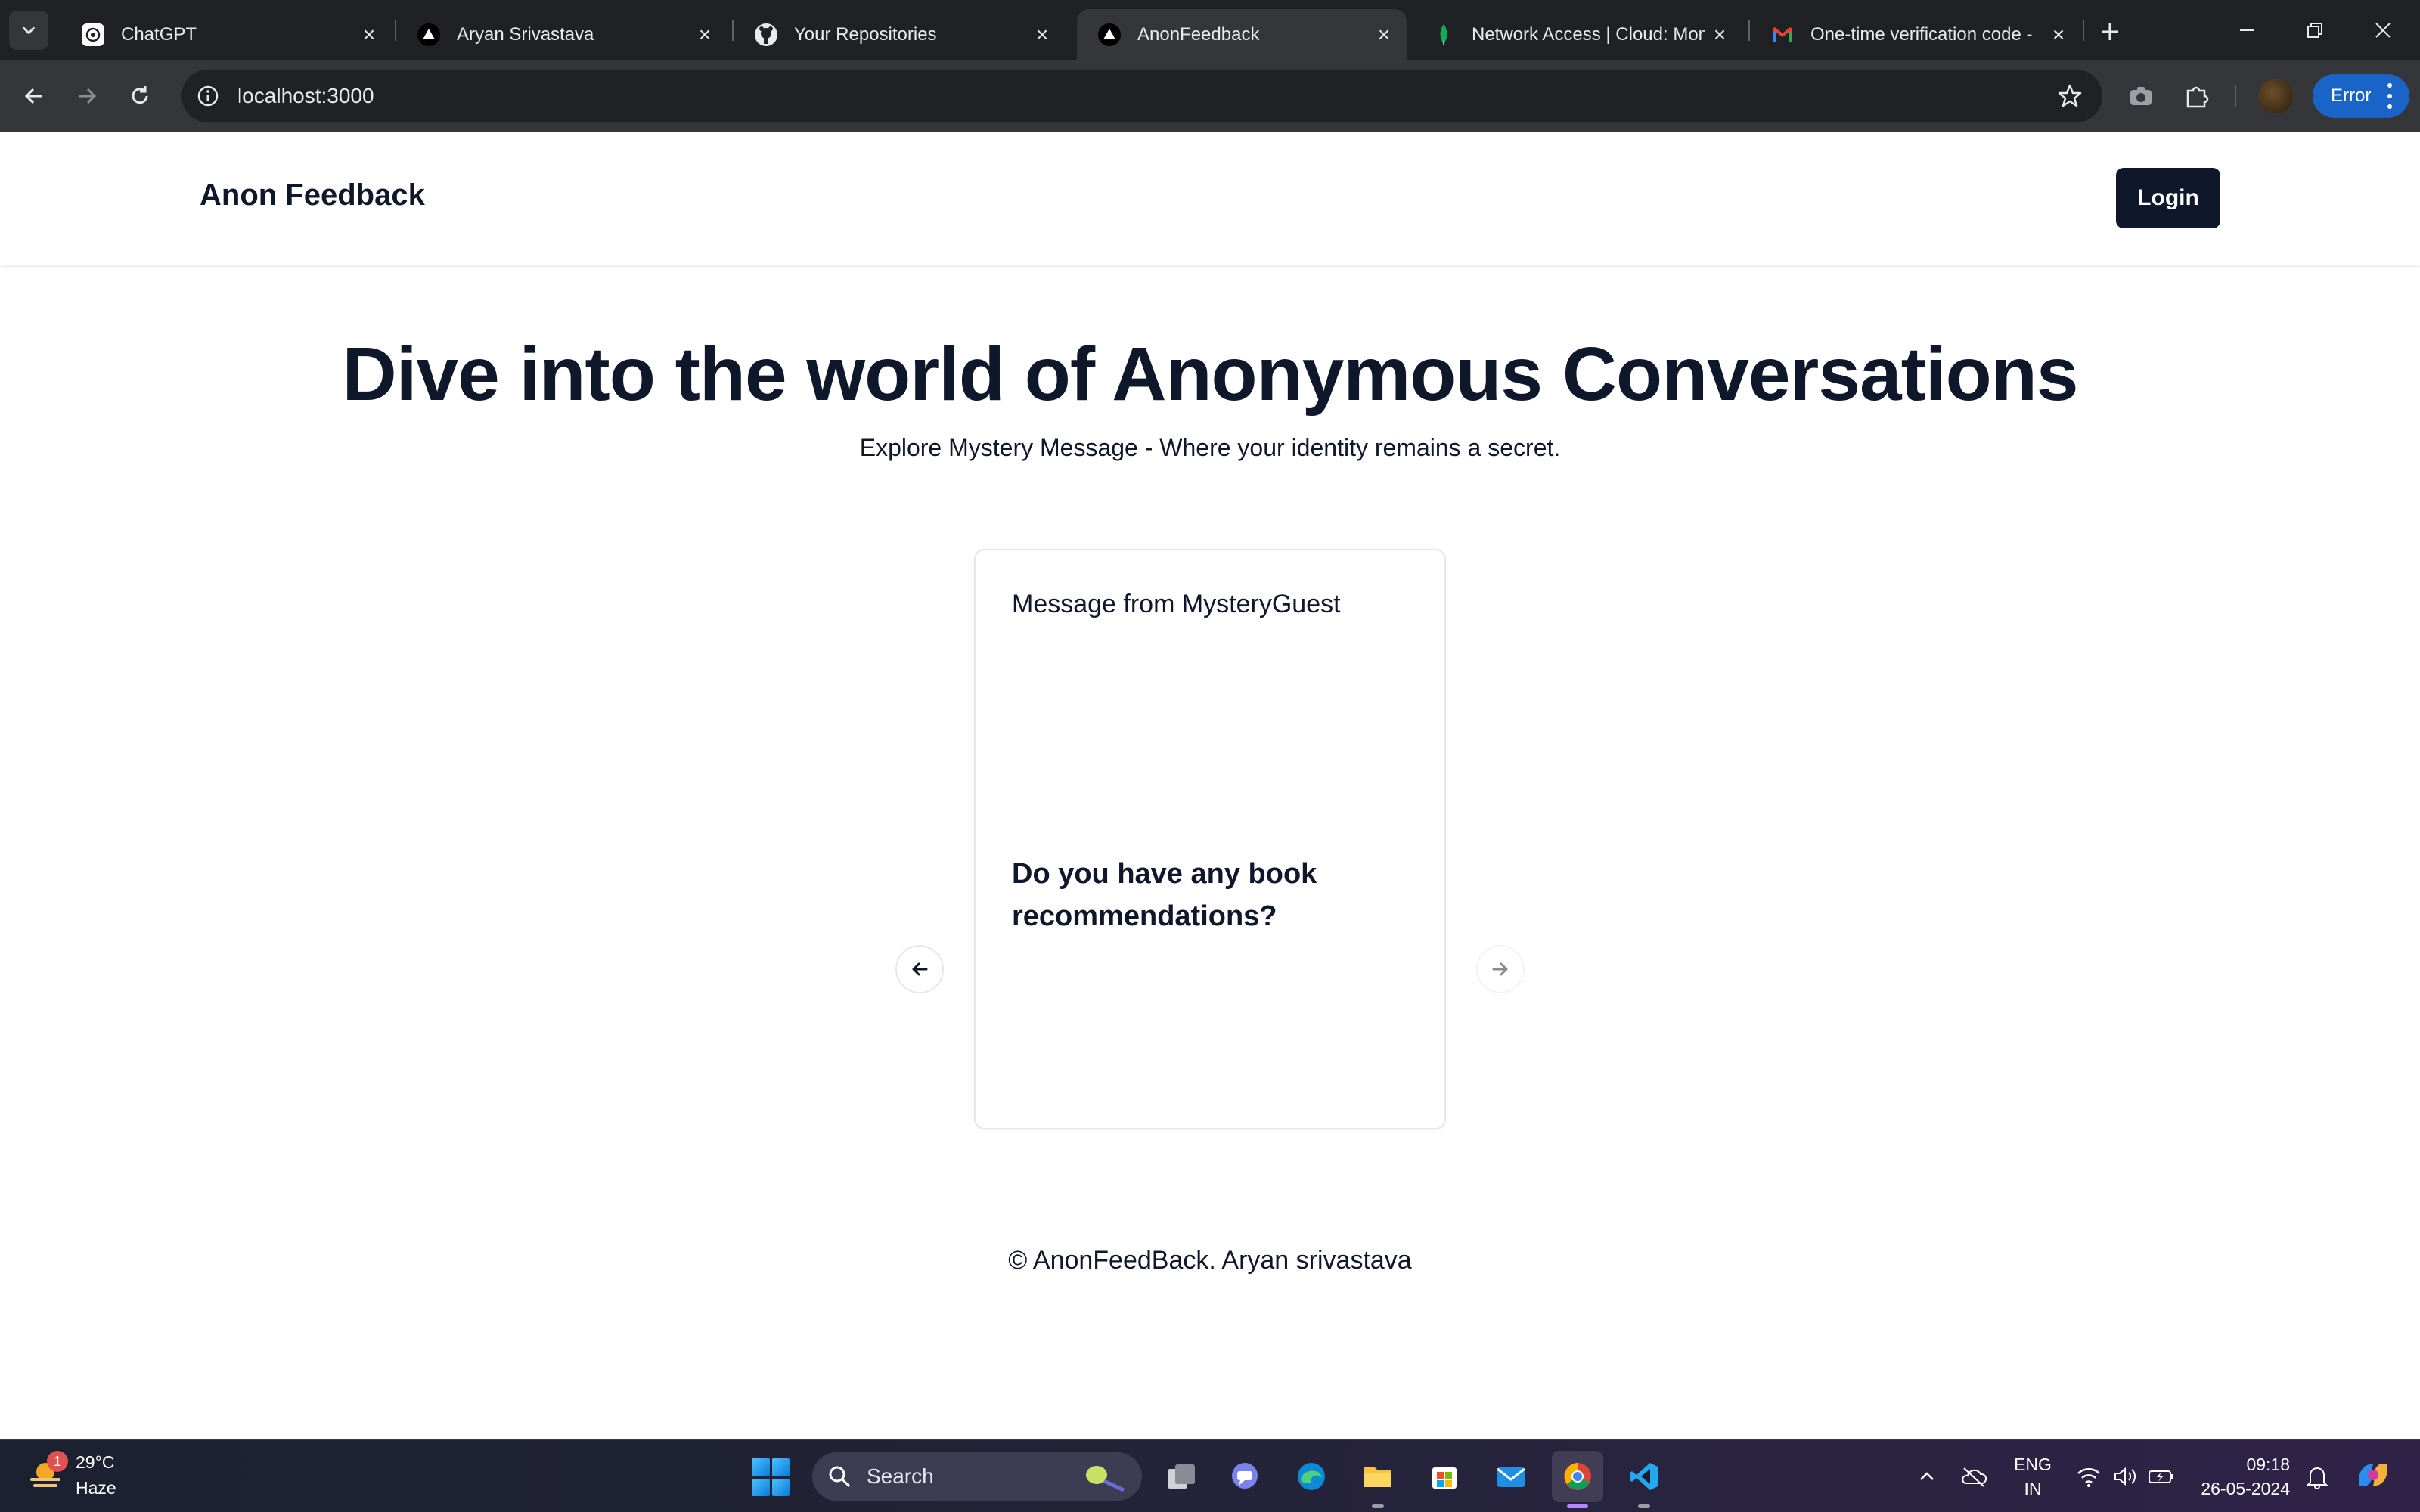  I want to click on profile-error-button: Error, so click(2361, 96).